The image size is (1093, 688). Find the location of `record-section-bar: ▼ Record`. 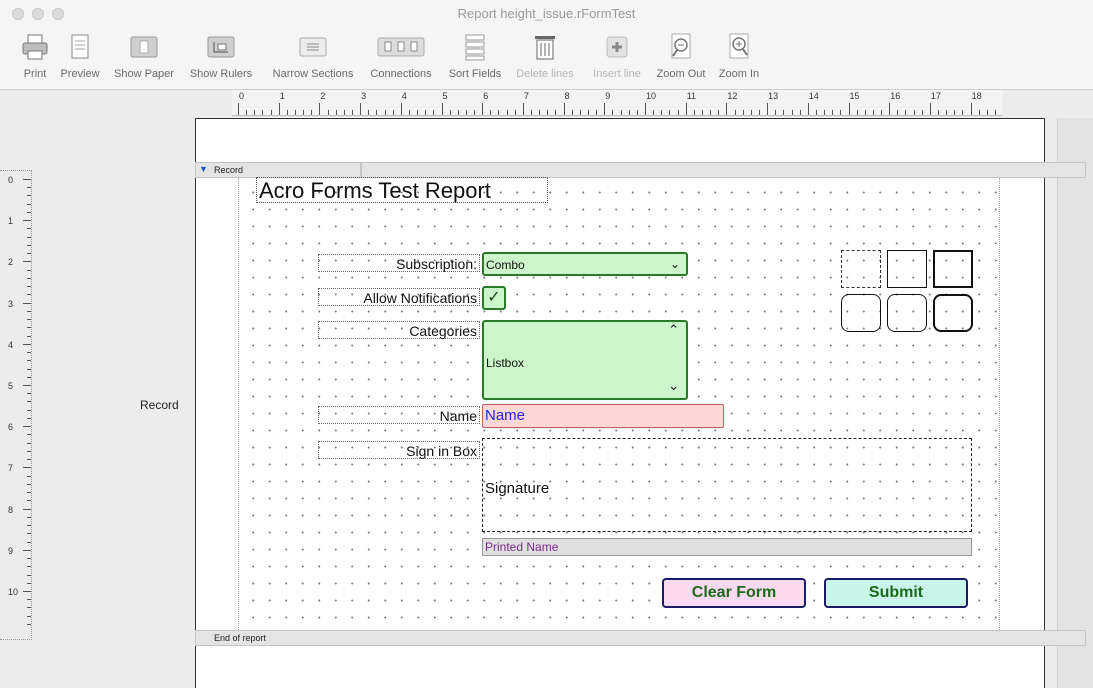

record-section-bar: ▼ Record is located at coordinates (278, 170).